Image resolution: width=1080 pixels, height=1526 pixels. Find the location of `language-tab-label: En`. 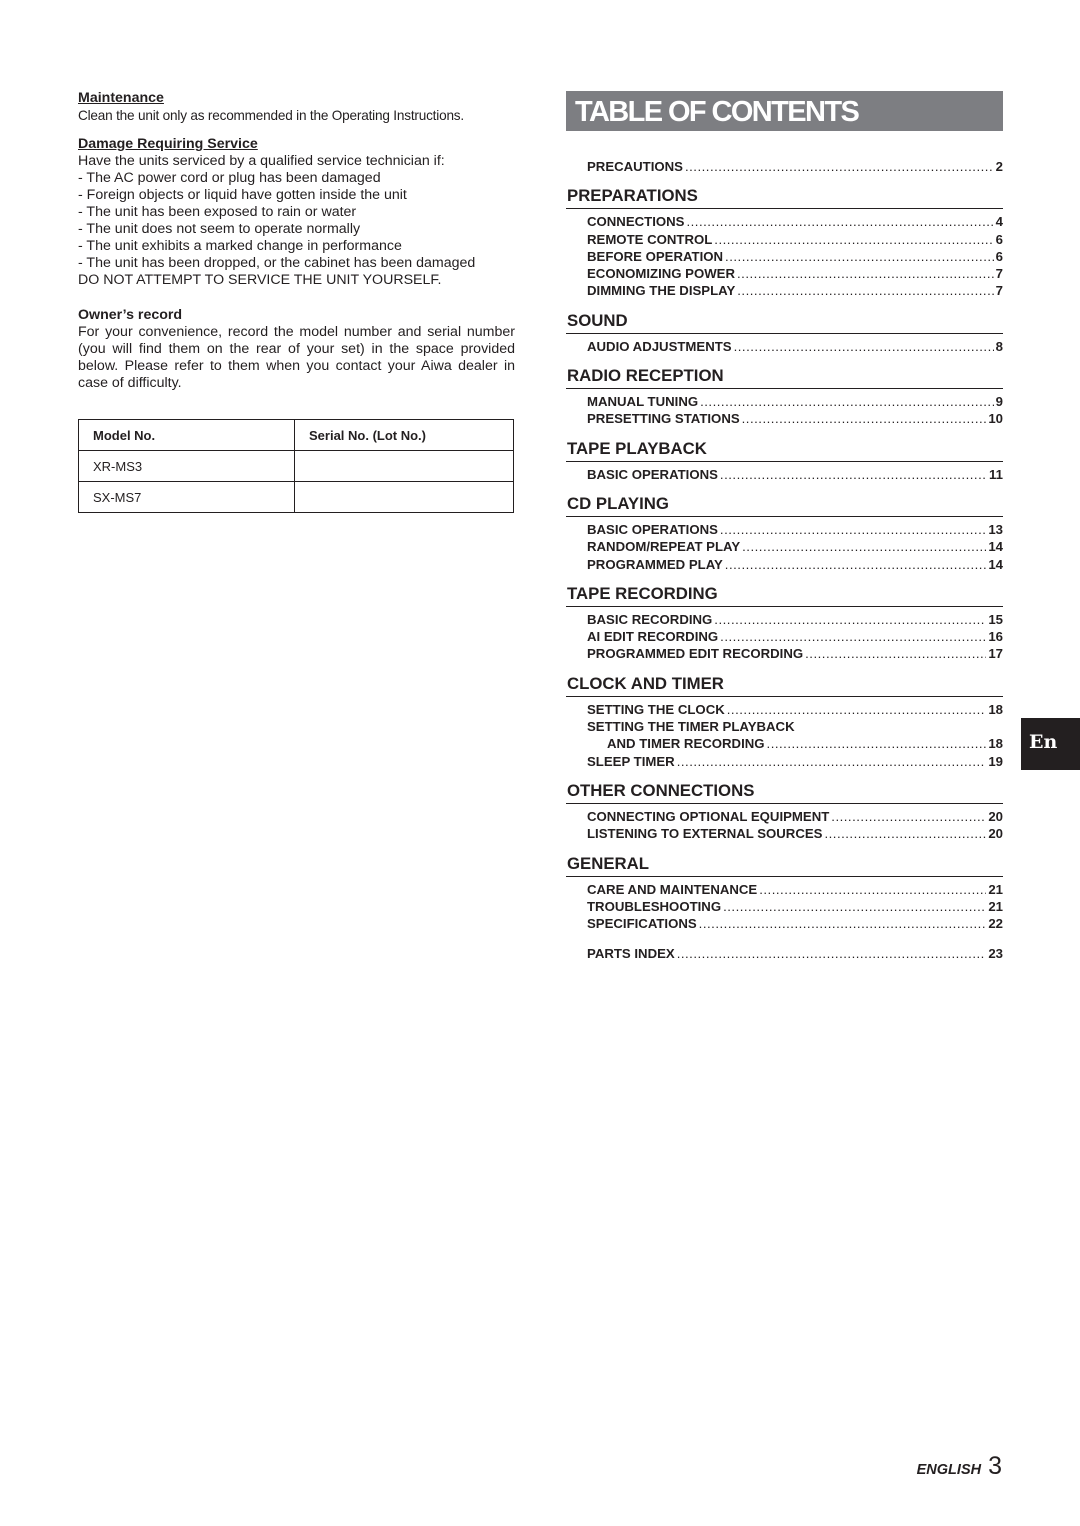

language-tab-label: En is located at coordinates (1043, 742).